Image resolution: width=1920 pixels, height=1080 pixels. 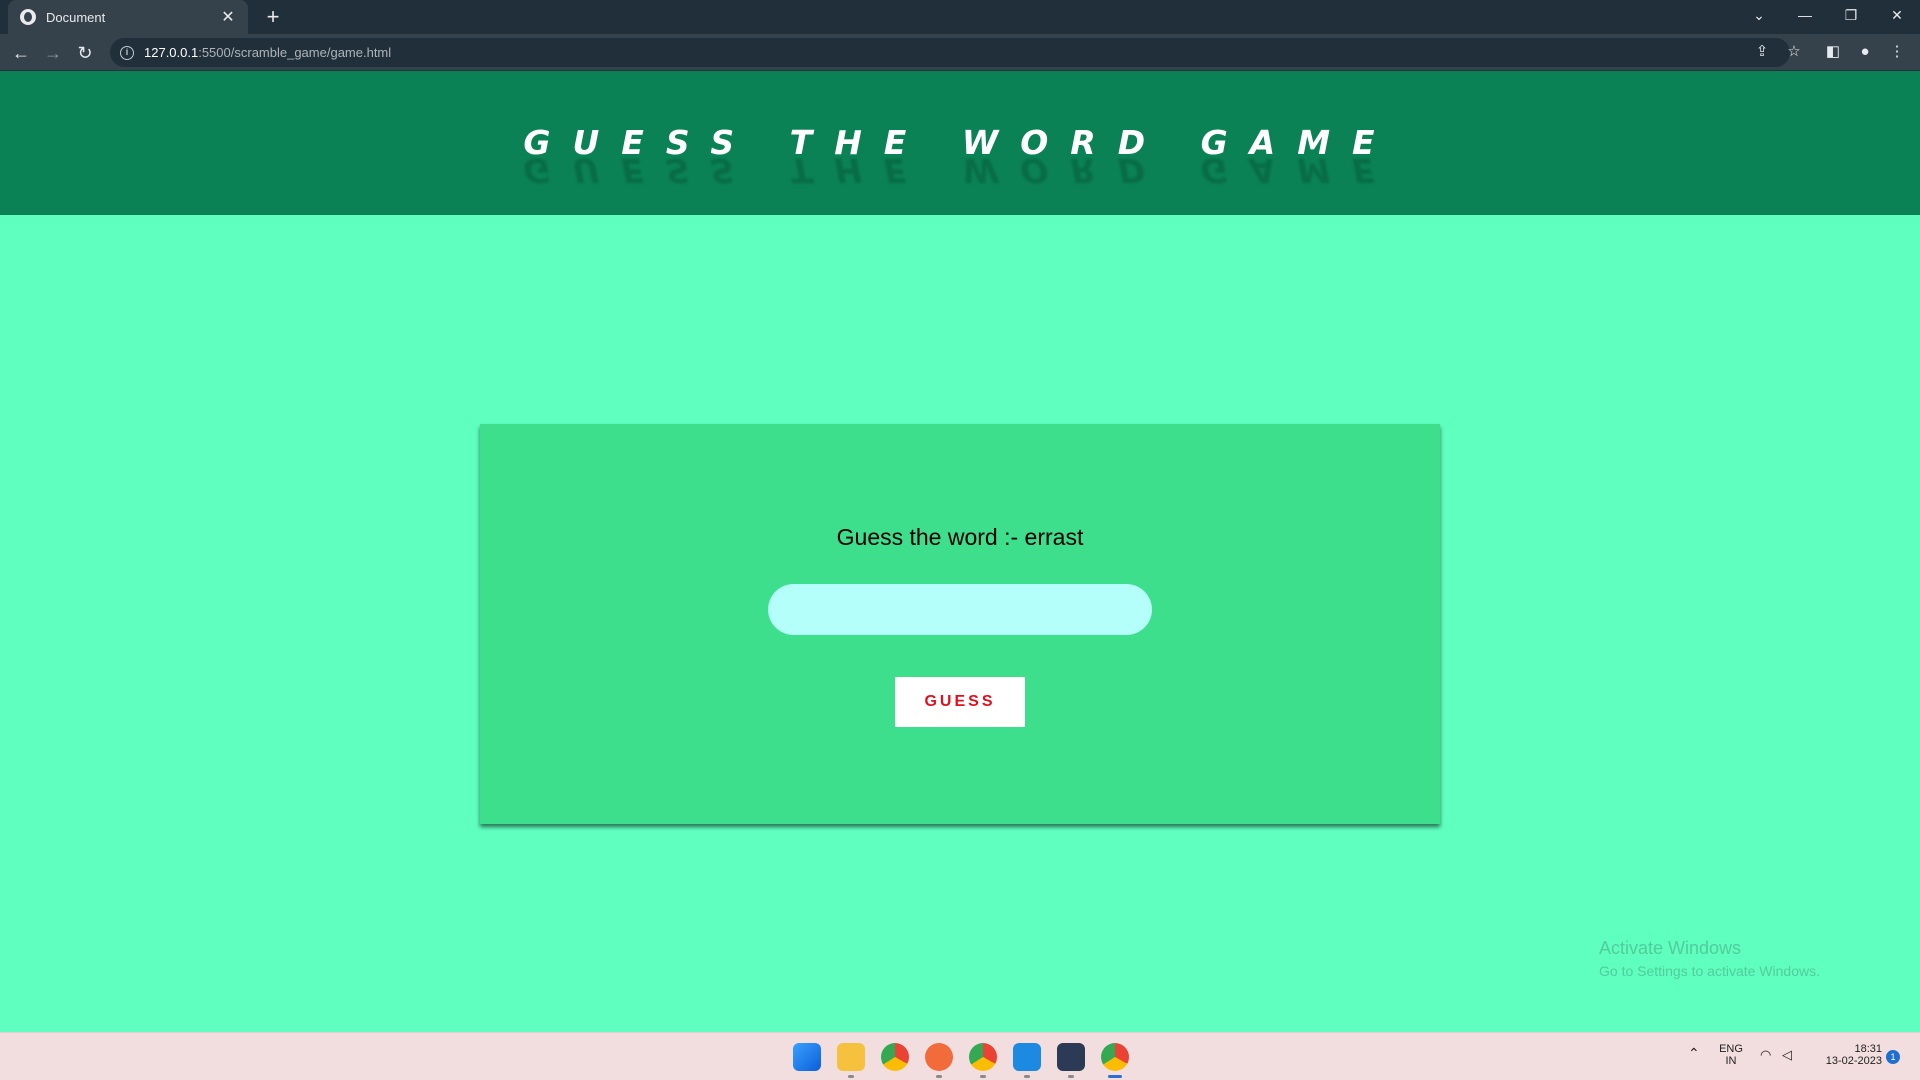 What do you see at coordinates (1694, 1053) in the screenshot?
I see `show-hidden-icons-chevron-icon: ⌃` at bounding box center [1694, 1053].